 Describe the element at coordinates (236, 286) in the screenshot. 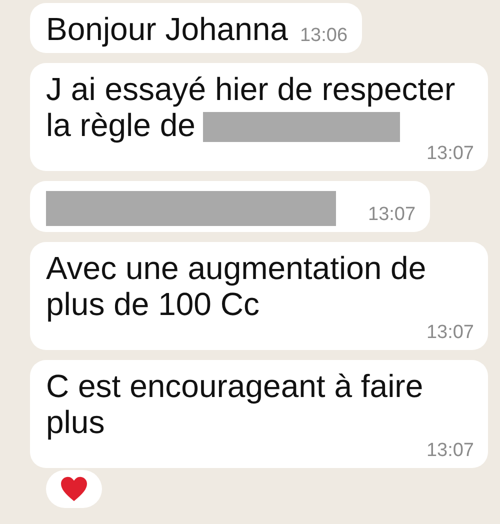

I see `message-text: Avec une augmentation de plus de 100 Cc` at that location.